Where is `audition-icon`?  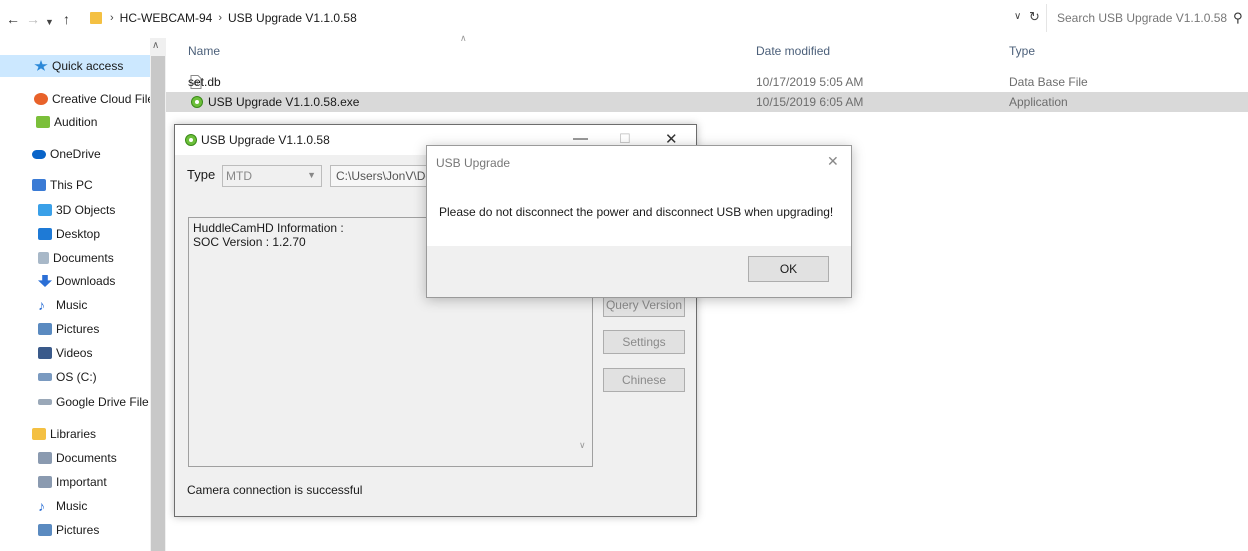 audition-icon is located at coordinates (43, 122).